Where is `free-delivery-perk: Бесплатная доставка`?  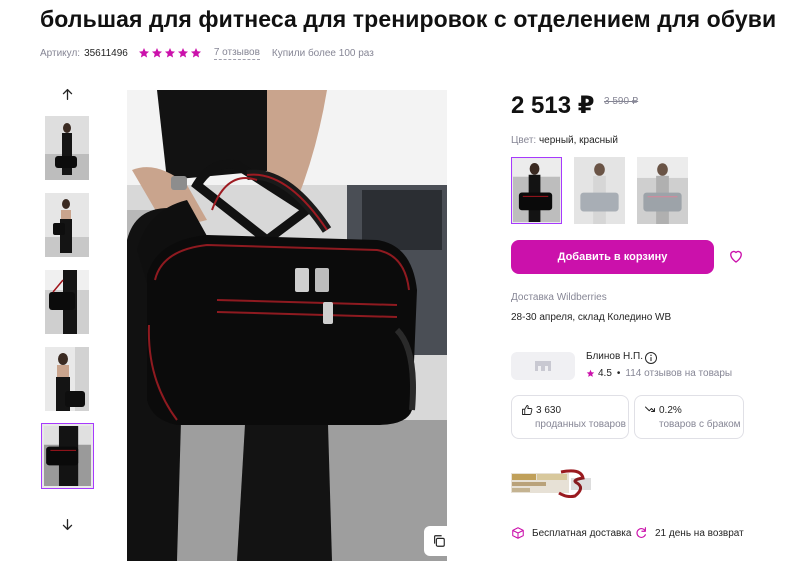 free-delivery-perk: Бесплатная доставка is located at coordinates (571, 533).